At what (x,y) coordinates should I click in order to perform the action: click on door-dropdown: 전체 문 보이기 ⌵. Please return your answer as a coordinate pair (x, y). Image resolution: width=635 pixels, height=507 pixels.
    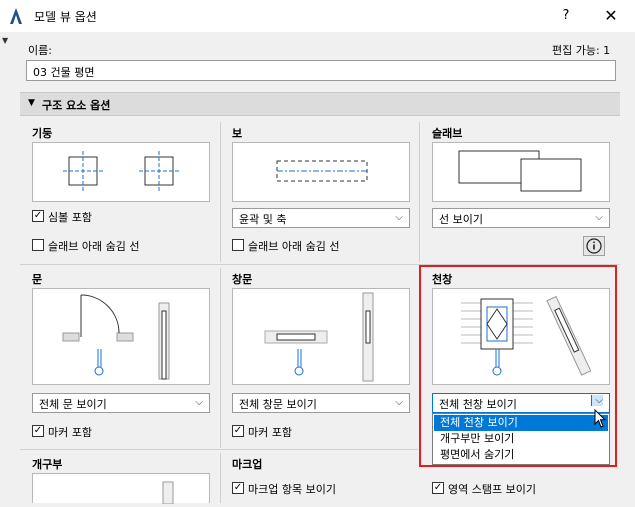
    Looking at the image, I should click on (121, 403).